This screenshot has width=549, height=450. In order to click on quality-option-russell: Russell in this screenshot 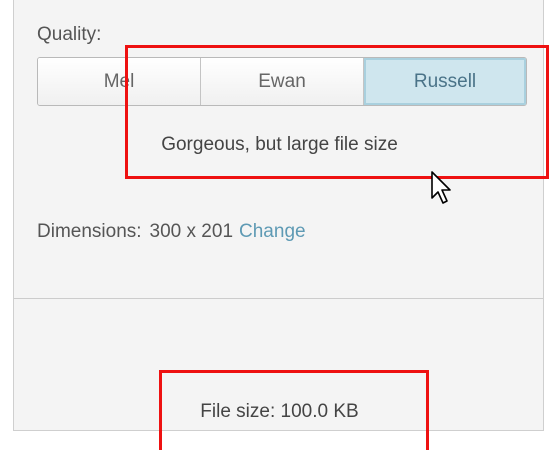, I will do `click(445, 81)`.